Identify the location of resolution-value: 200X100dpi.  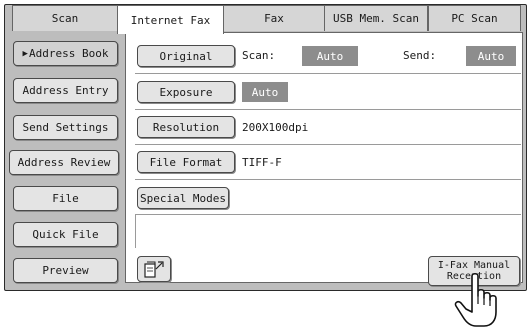
(275, 127).